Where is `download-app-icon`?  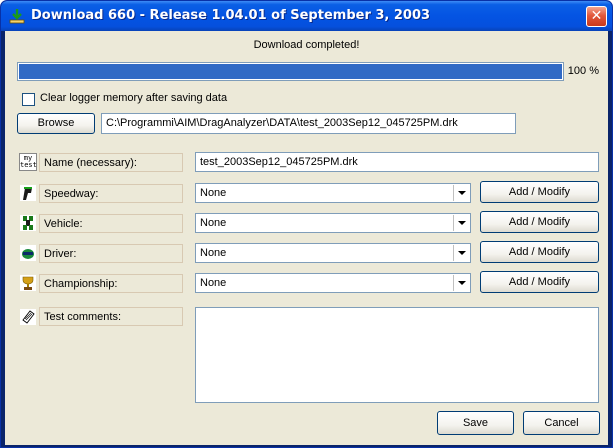
download-app-icon is located at coordinates (17, 16).